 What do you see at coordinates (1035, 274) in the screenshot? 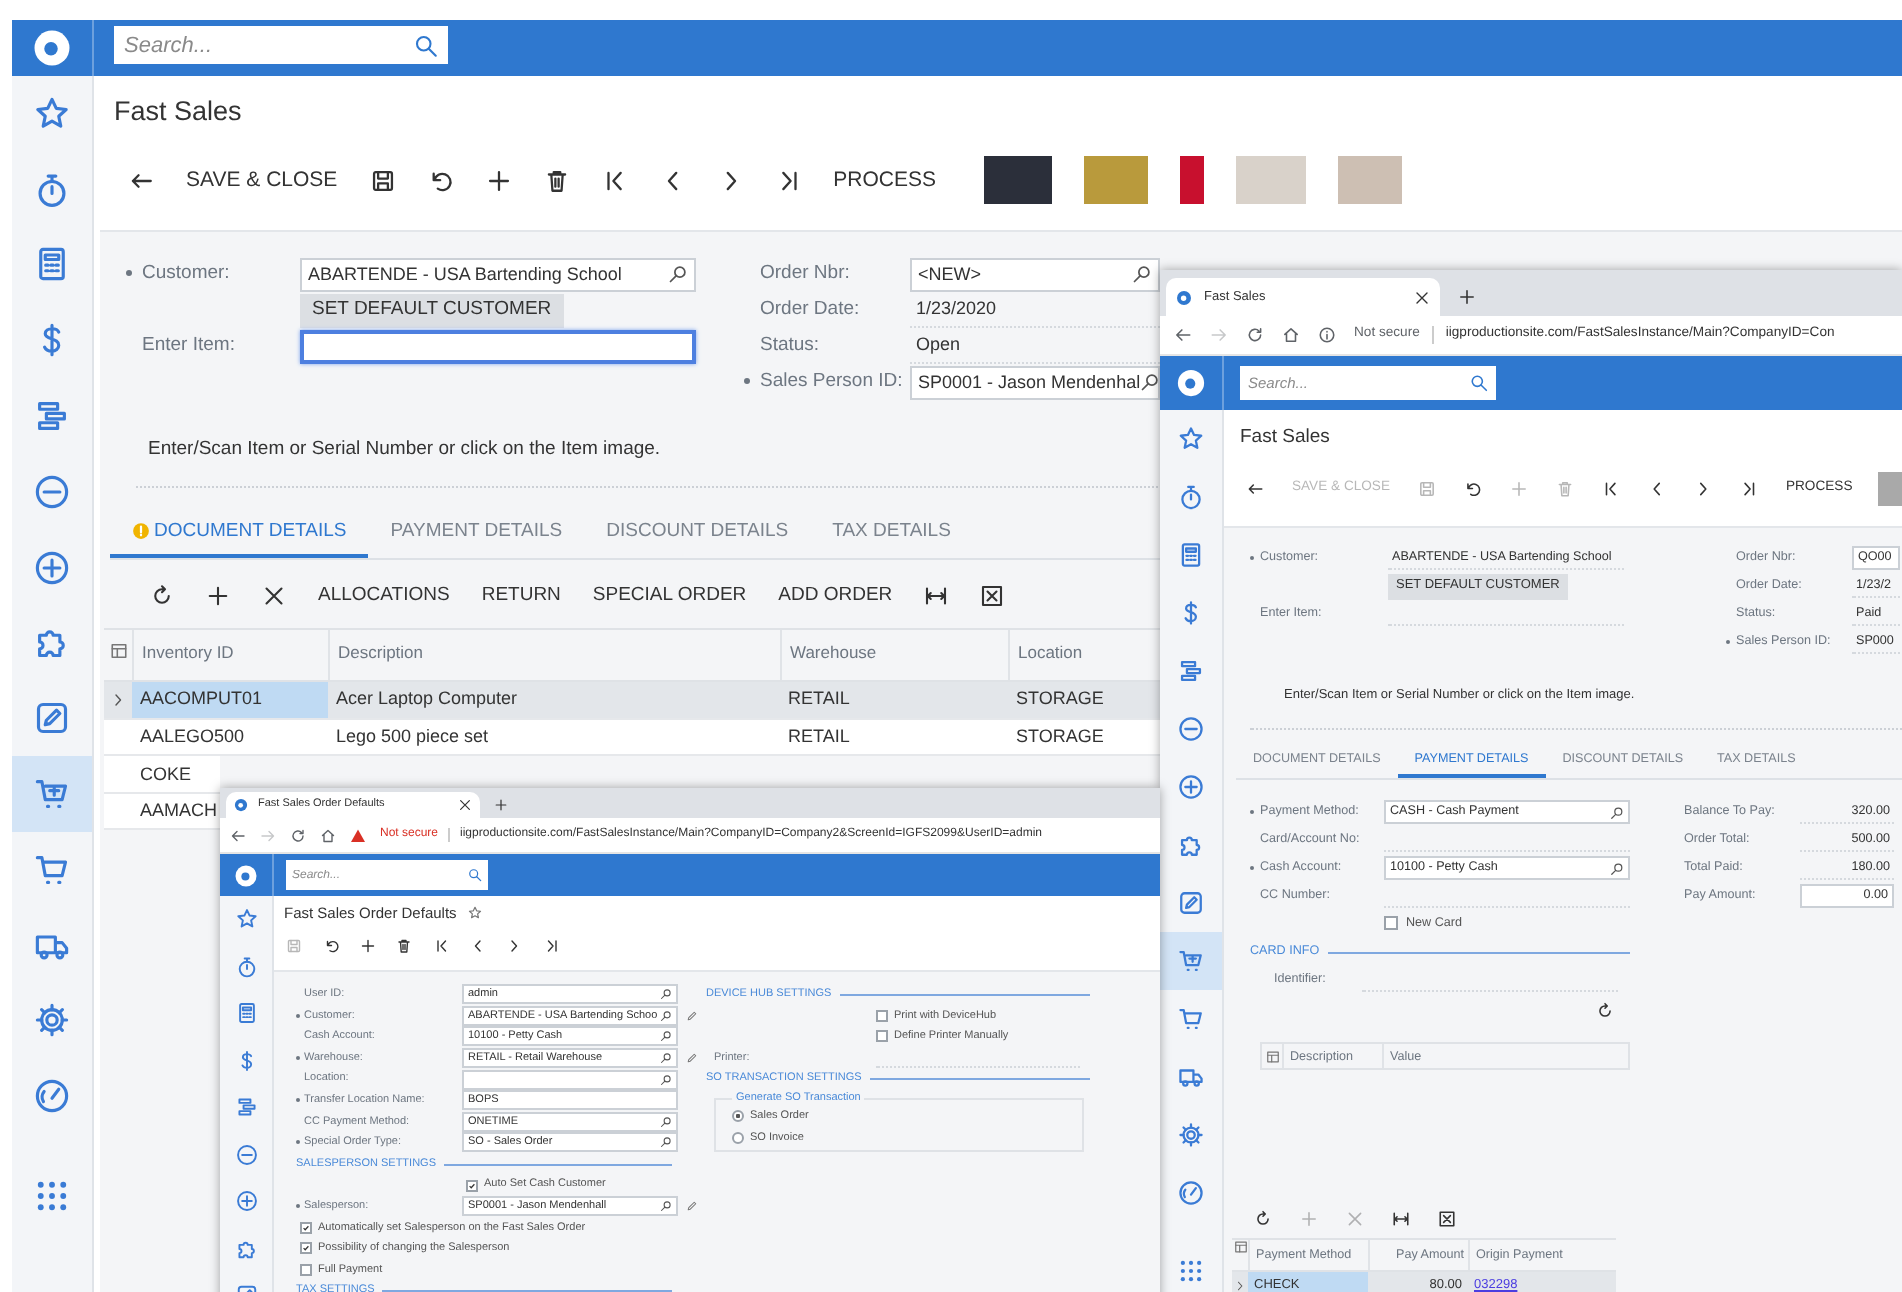
I see `lookup-field: <NEW>` at bounding box center [1035, 274].